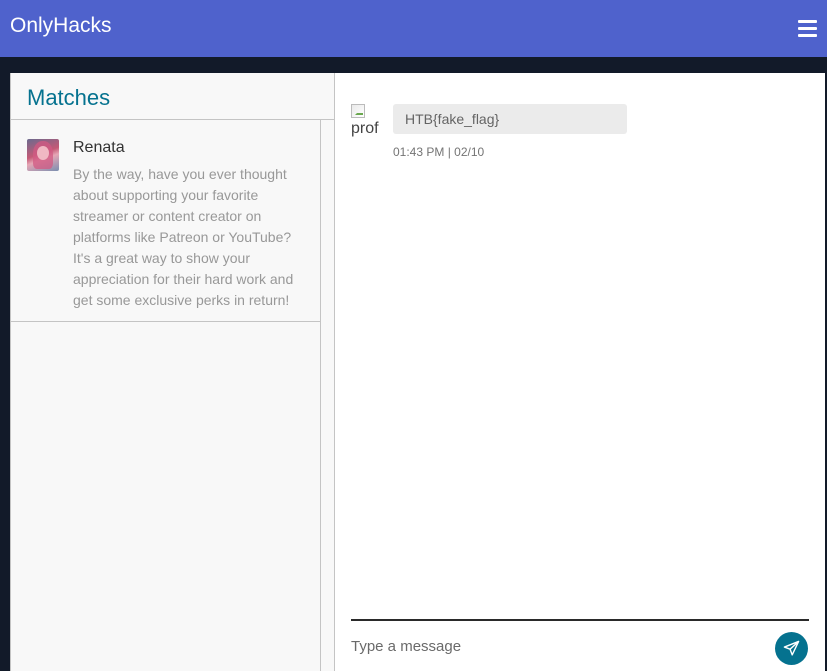 This screenshot has height=671, width=827. What do you see at coordinates (452, 119) in the screenshot?
I see `message-text: HTB{fake_flag}` at bounding box center [452, 119].